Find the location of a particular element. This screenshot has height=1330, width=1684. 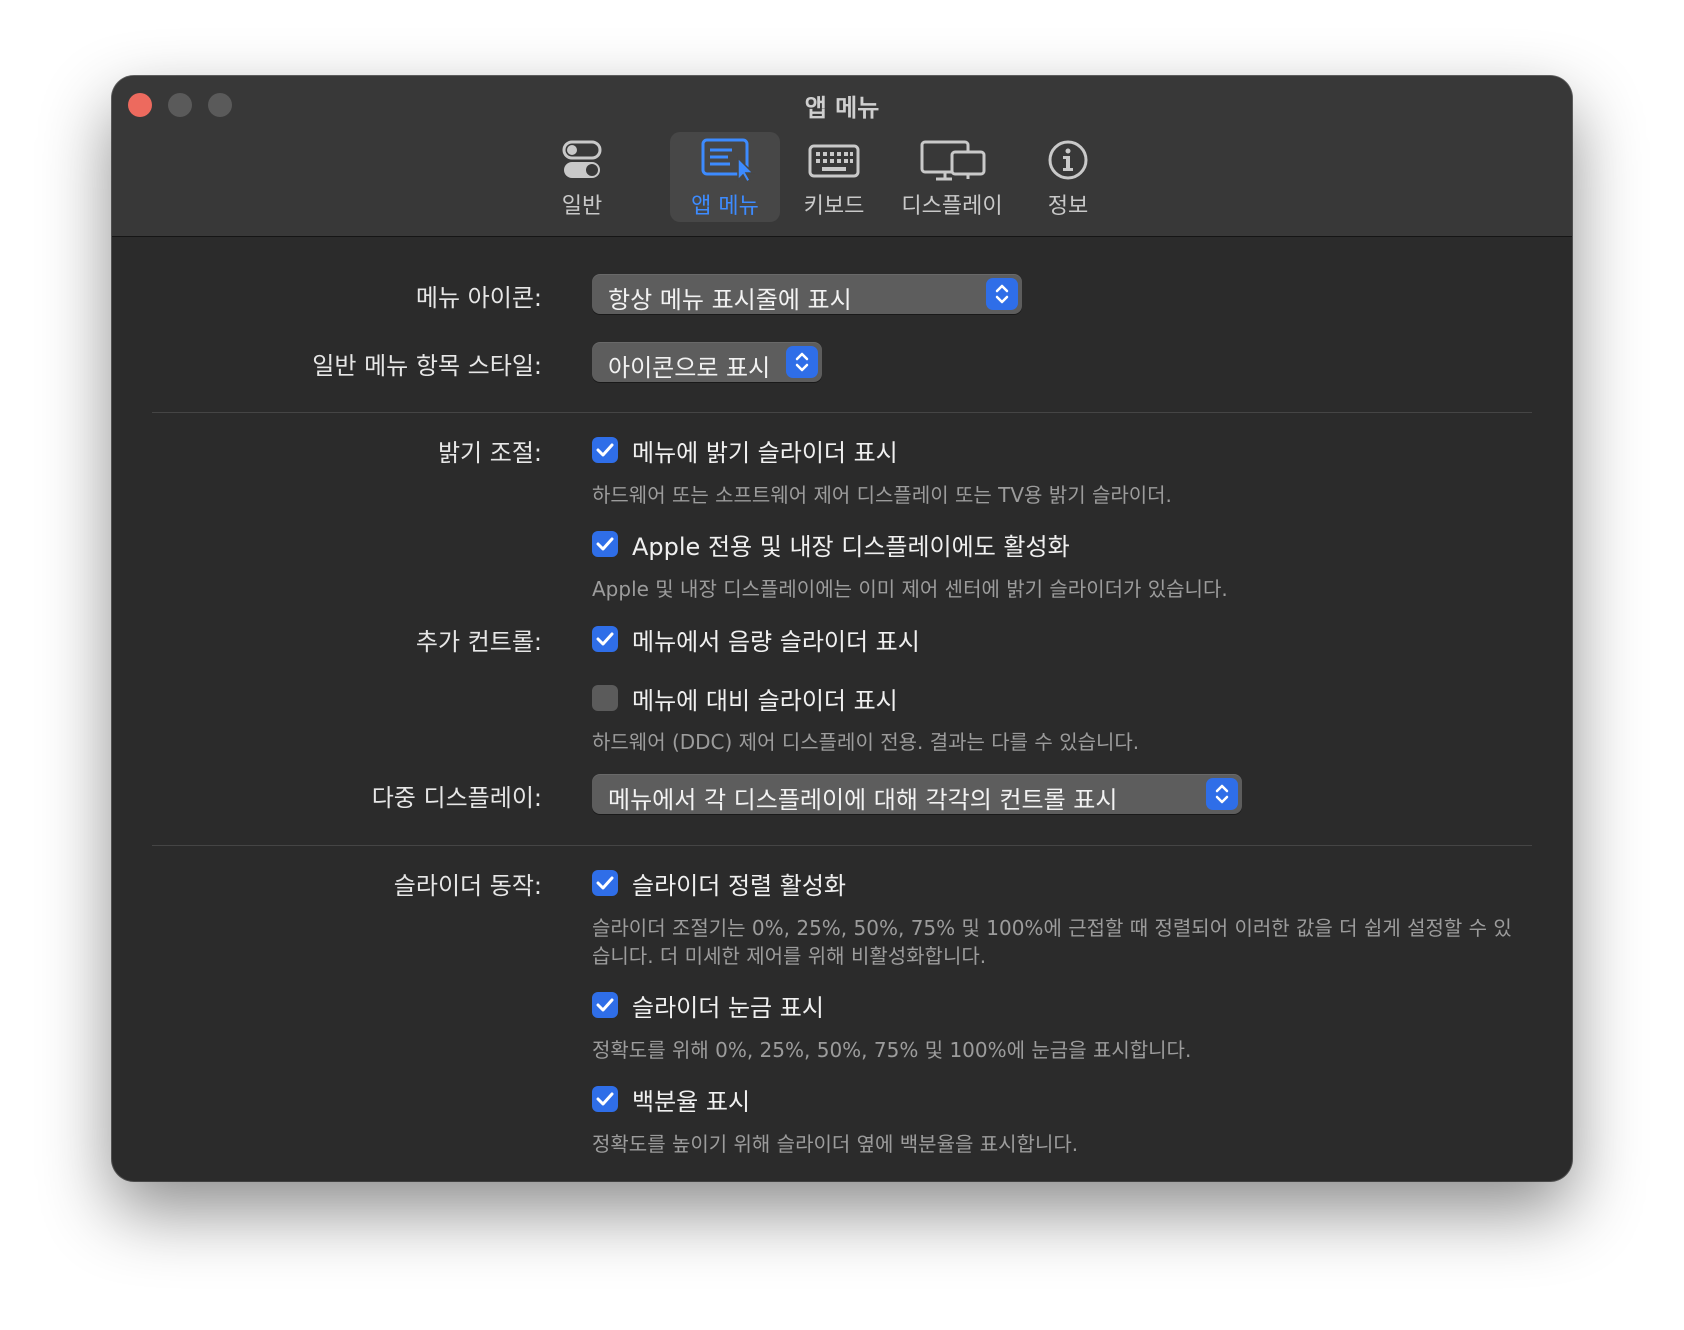

tab-general: 일반 is located at coordinates (582, 177).